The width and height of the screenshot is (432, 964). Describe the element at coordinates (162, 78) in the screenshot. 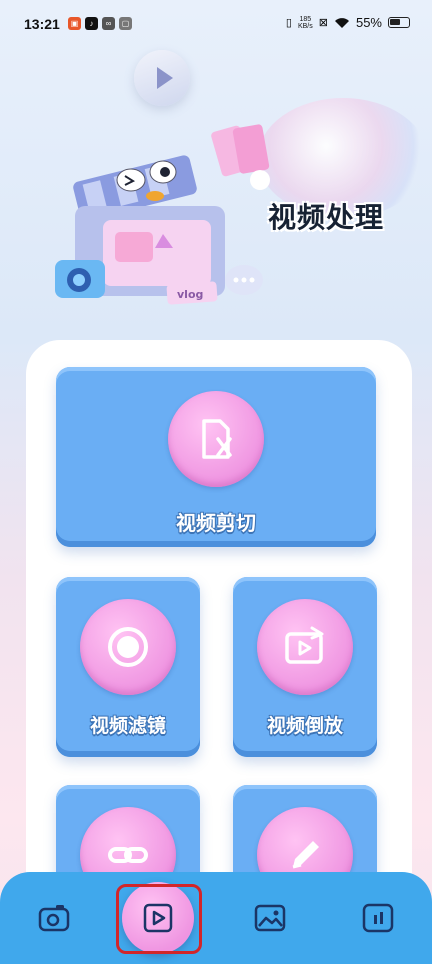

I see `play-bubble-icon` at that location.